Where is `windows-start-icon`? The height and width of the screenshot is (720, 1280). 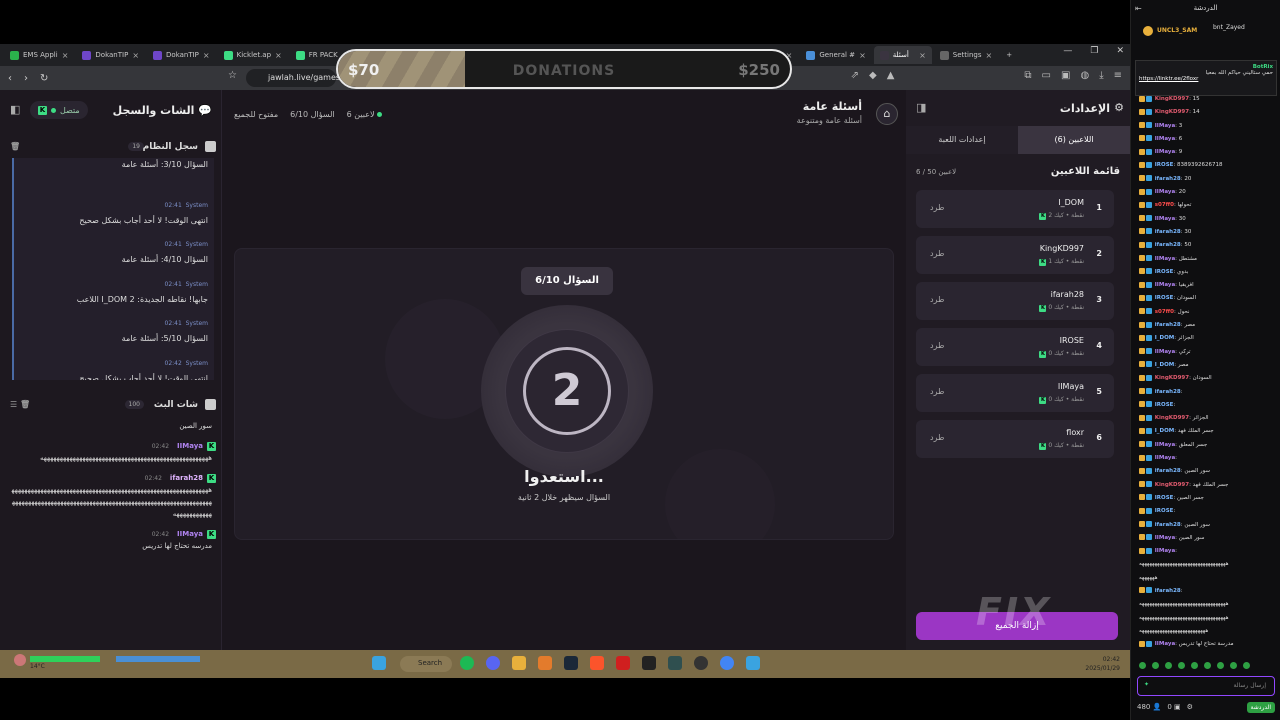 windows-start-icon is located at coordinates (379, 663).